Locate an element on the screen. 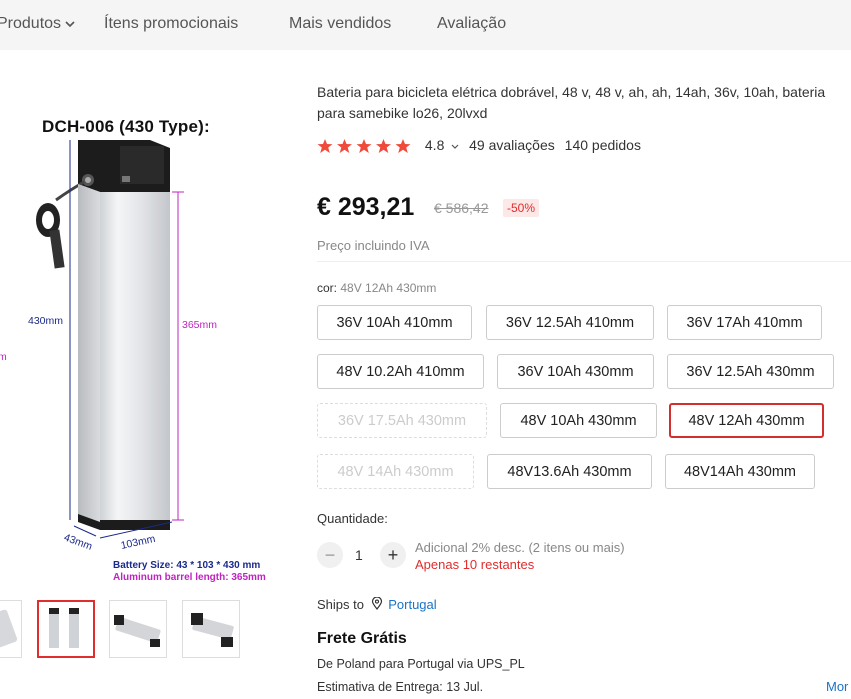 The height and width of the screenshot is (699, 851). rating-value: 4.8 is located at coordinates (434, 145).